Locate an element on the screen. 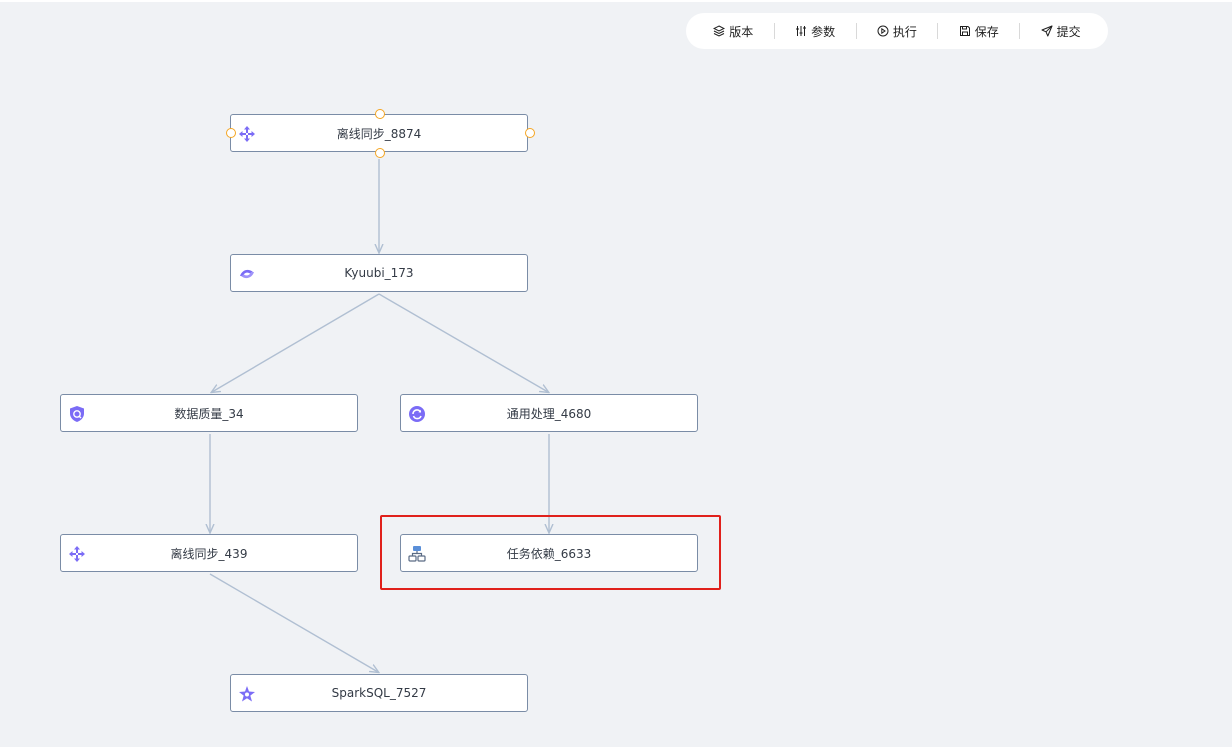  node-kyuubi-173: Kyuubi_173 is located at coordinates (379, 273).